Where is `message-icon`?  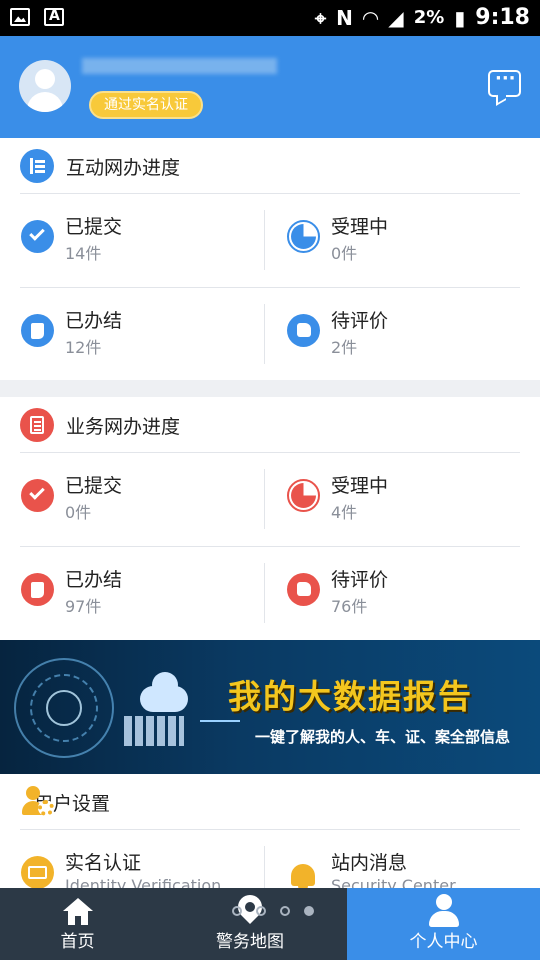 message-icon is located at coordinates (504, 82).